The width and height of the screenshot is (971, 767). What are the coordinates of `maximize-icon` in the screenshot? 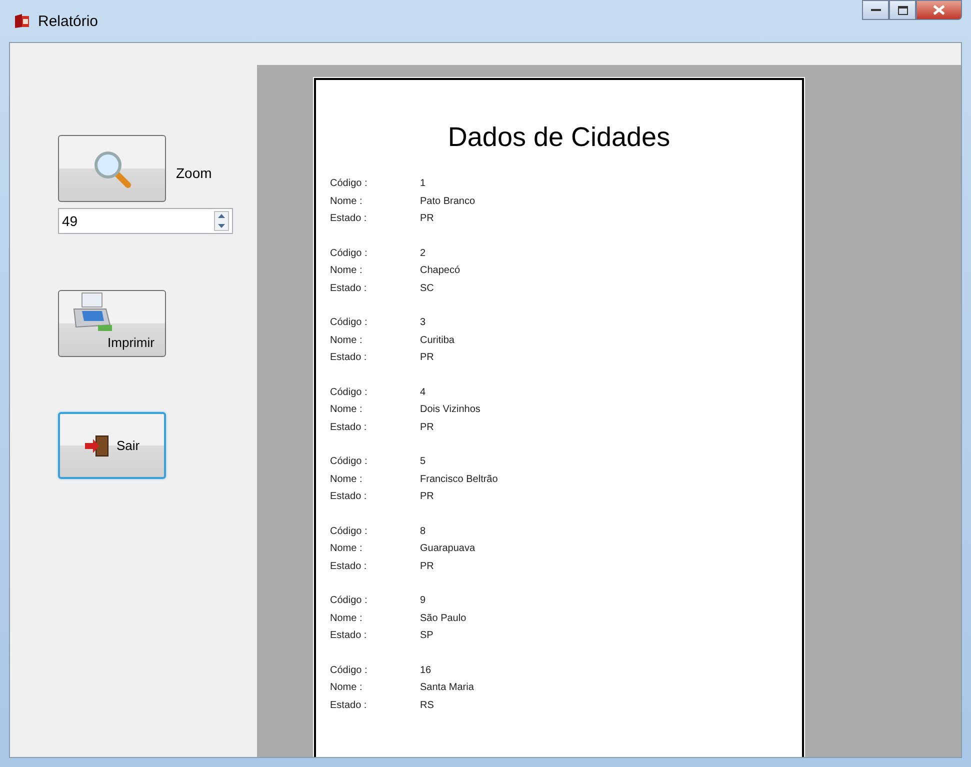 It's located at (903, 10).